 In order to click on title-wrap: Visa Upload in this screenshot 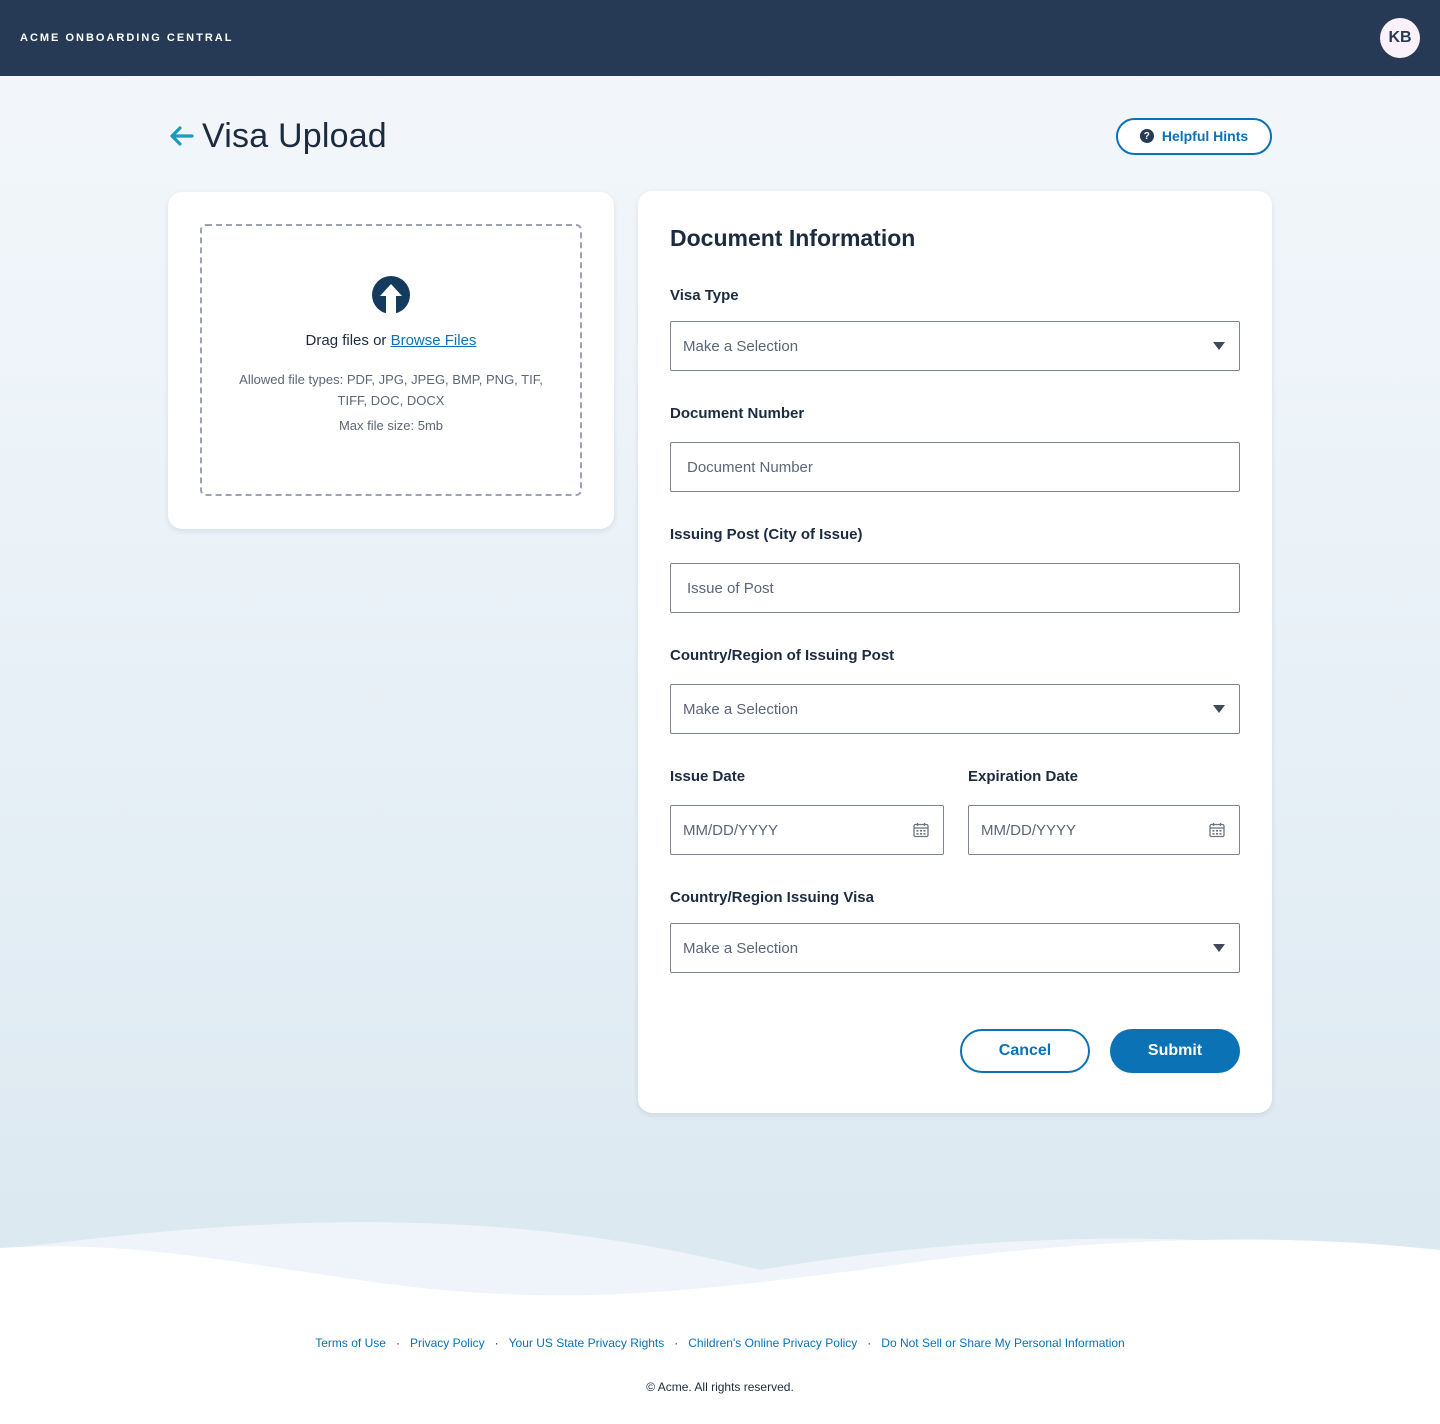, I will do `click(277, 136)`.